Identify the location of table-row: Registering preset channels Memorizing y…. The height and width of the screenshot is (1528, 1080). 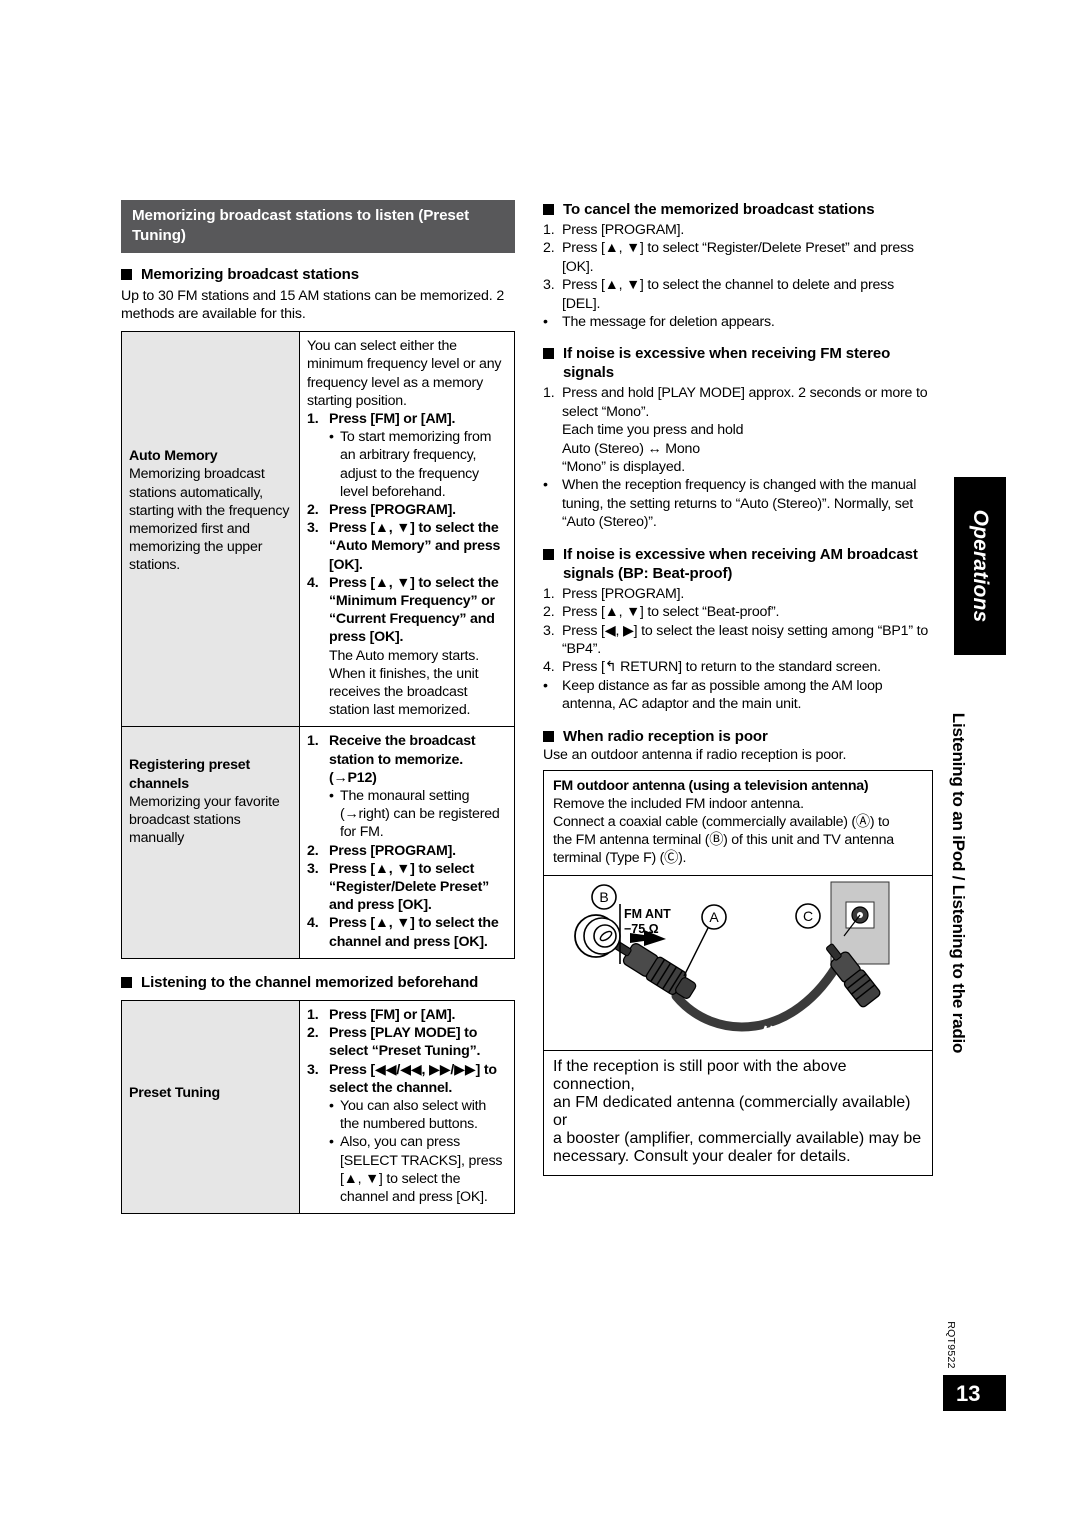
(318, 842).